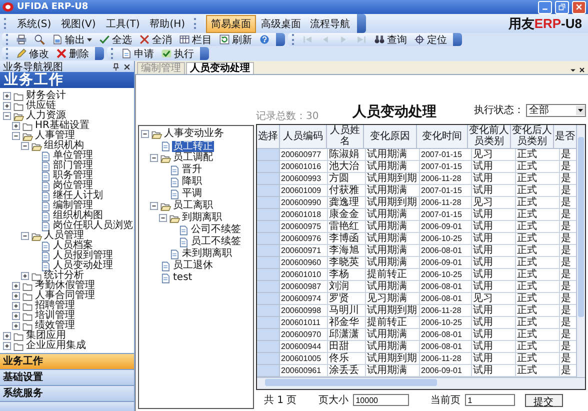 This screenshot has width=588, height=411. Describe the element at coordinates (83, 266) in the screenshot. I see `tree-item: 人员变动处理` at that location.